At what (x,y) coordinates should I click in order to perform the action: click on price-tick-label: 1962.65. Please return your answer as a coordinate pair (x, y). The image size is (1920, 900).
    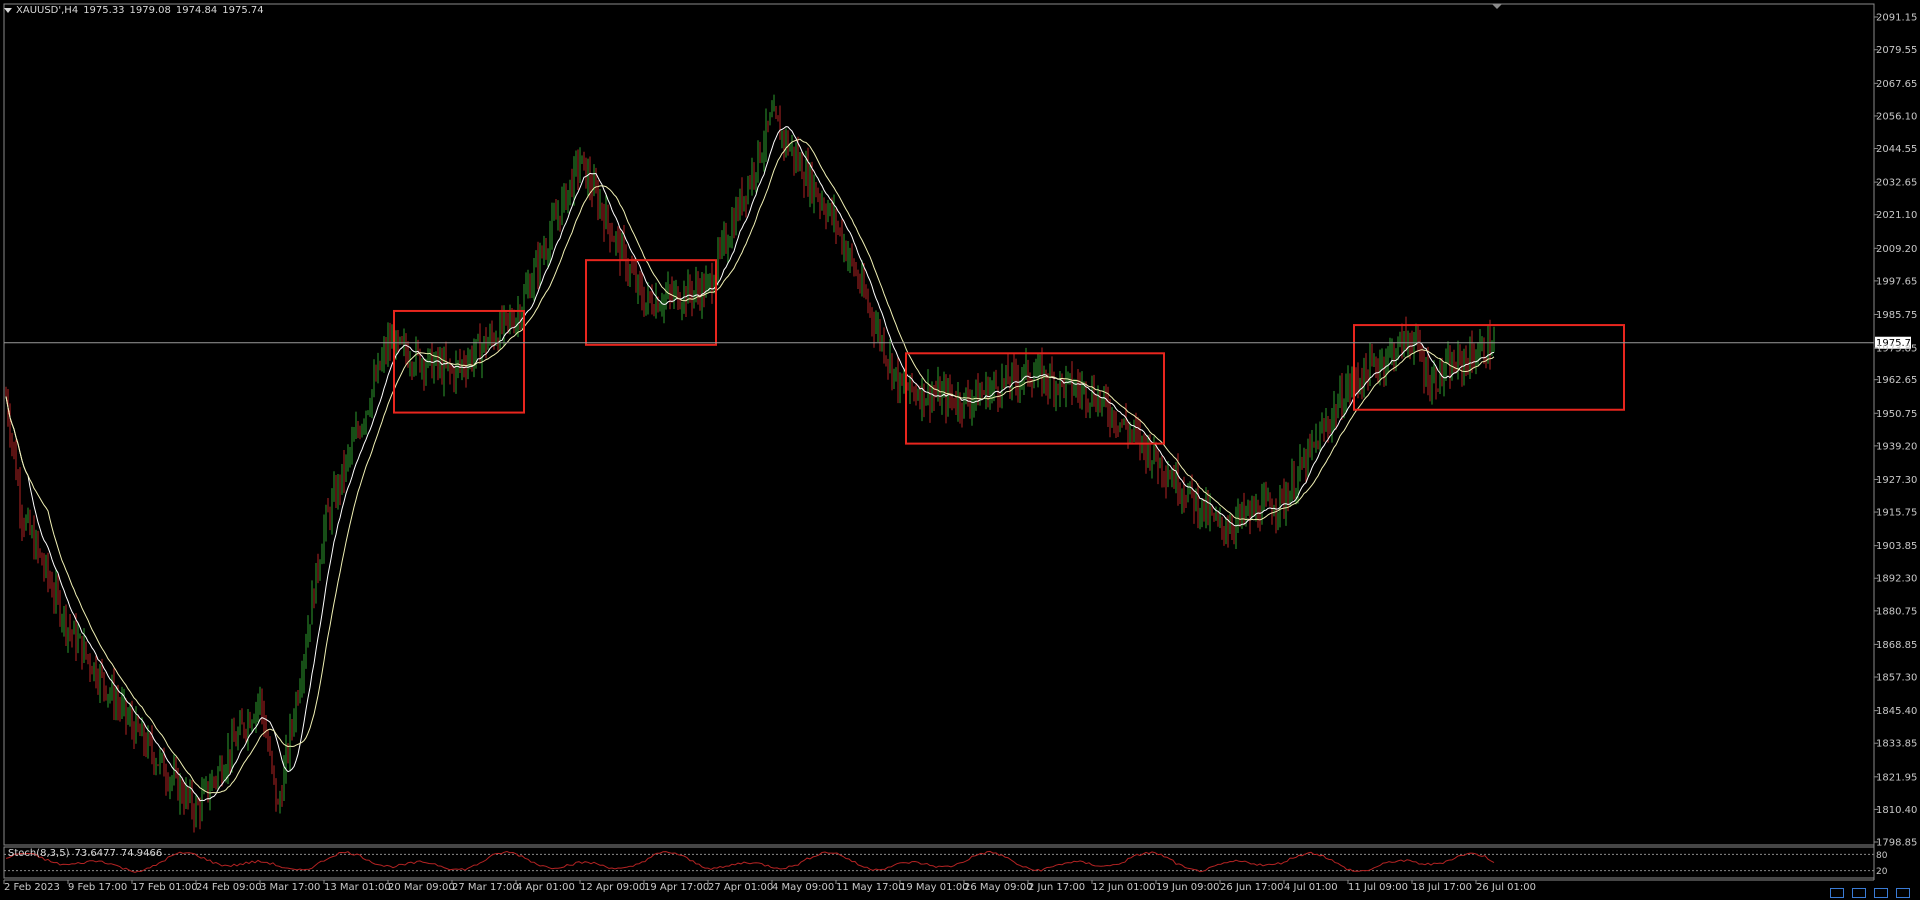
    Looking at the image, I should click on (1896, 380).